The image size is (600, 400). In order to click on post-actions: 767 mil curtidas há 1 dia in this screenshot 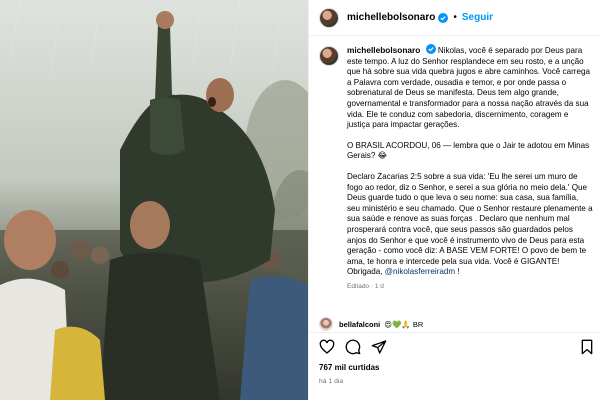, I will do `click(454, 366)`.